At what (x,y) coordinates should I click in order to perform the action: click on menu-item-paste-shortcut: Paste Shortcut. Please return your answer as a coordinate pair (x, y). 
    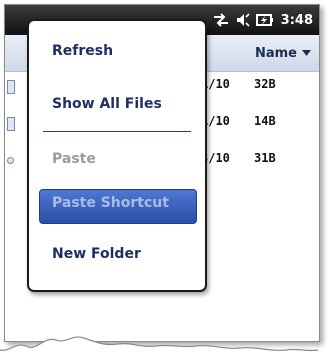
    Looking at the image, I should click on (117, 203).